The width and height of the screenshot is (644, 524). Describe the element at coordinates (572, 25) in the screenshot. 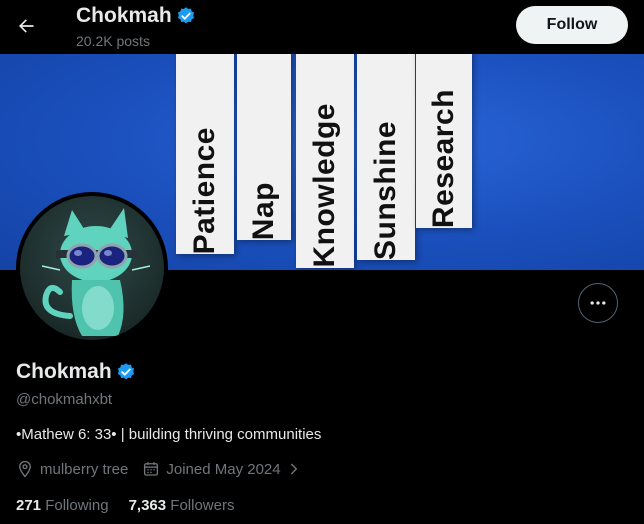

I see `follow-button: Follow` at that location.